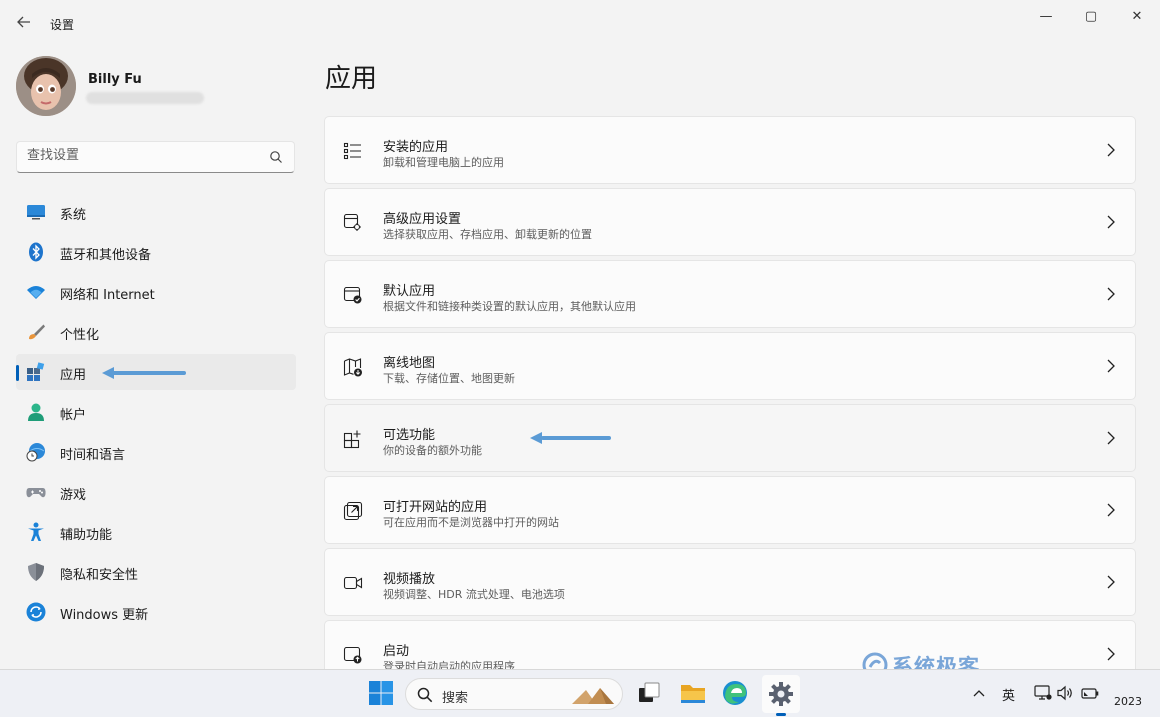 This screenshot has height=717, width=1160. I want to click on chevron-up-icon, so click(979, 695).